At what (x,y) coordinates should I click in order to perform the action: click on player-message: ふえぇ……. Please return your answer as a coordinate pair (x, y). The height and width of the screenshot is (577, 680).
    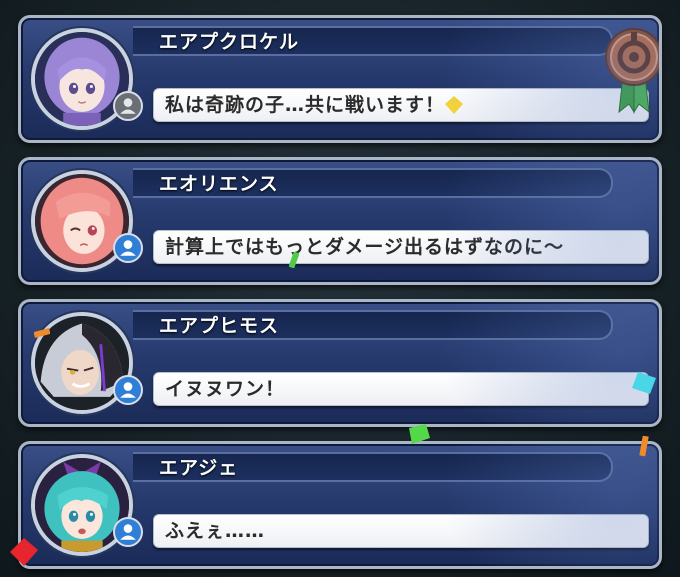
    Looking at the image, I should click on (215, 531).